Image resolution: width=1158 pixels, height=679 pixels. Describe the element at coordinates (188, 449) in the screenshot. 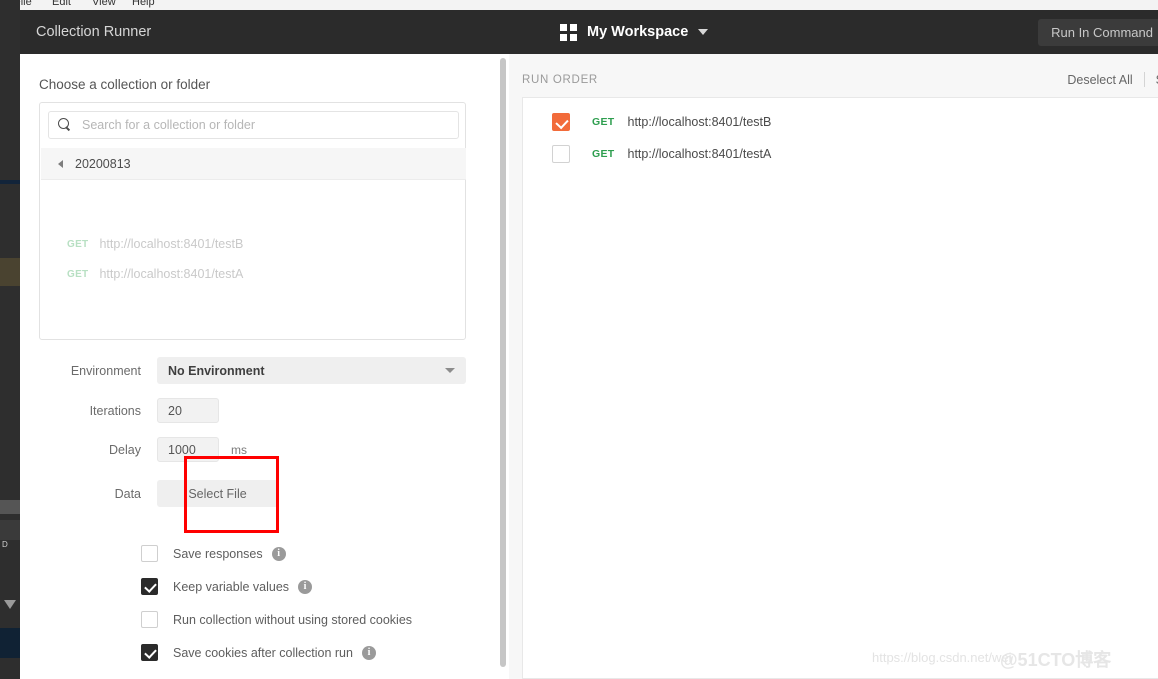

I see `delay-input: 1000` at that location.